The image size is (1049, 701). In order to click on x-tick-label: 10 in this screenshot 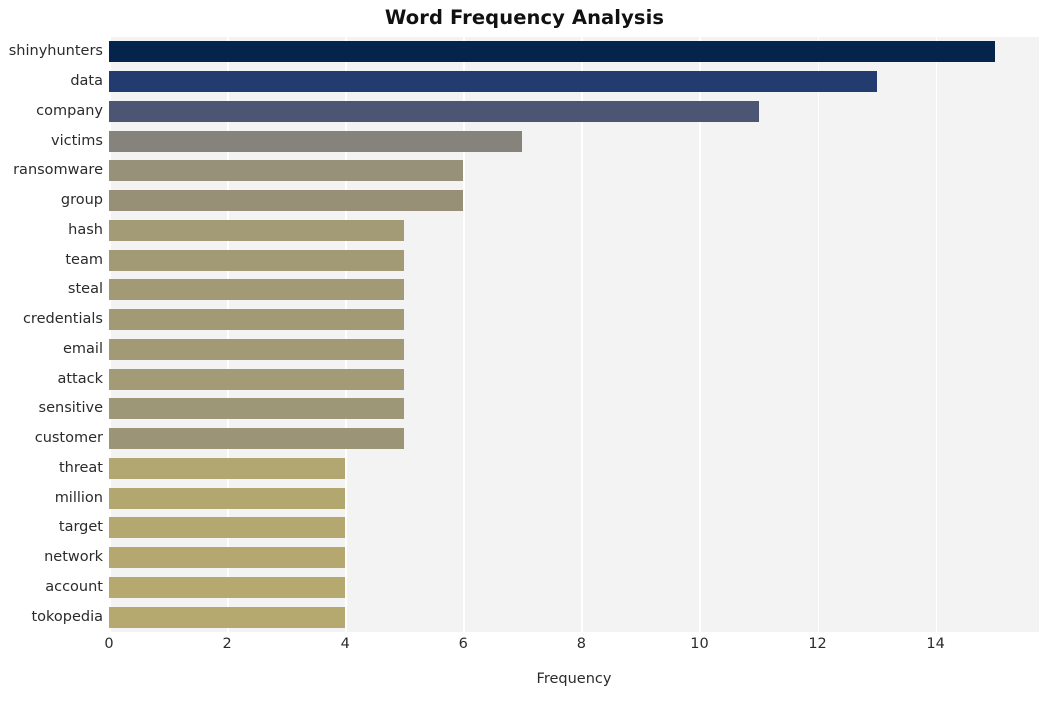, I will do `click(699, 644)`.